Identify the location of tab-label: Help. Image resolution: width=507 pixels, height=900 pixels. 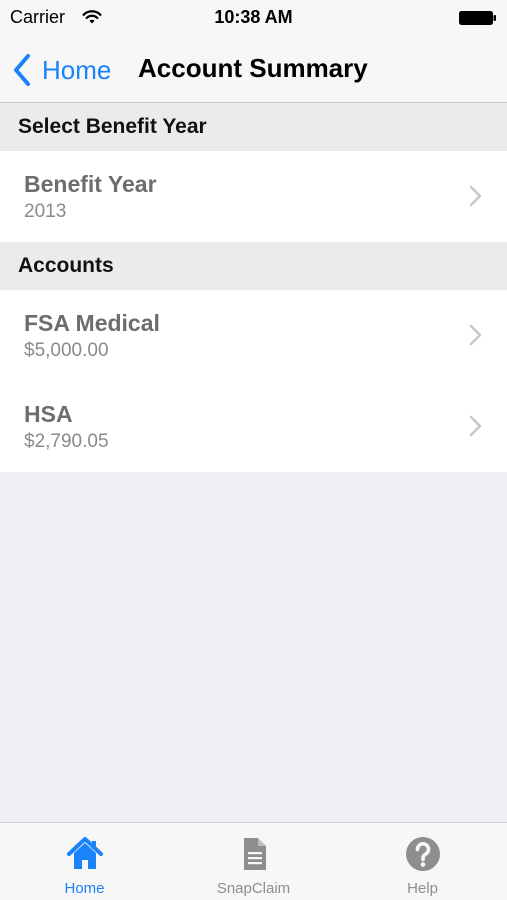
(422, 888).